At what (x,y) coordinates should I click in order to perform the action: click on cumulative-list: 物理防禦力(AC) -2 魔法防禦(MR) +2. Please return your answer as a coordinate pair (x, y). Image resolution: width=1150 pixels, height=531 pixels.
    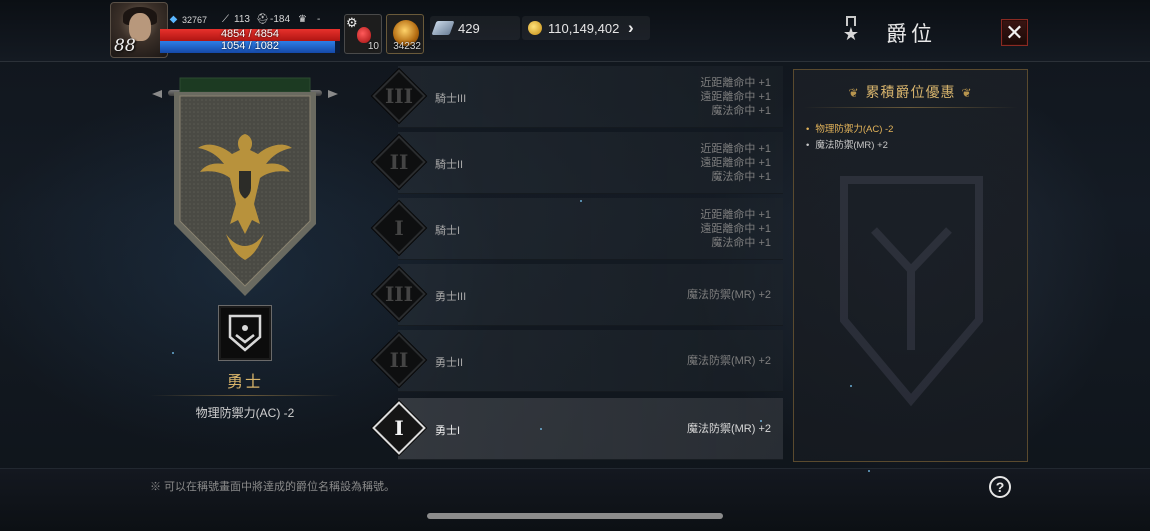
    Looking at the image, I should click on (849, 138).